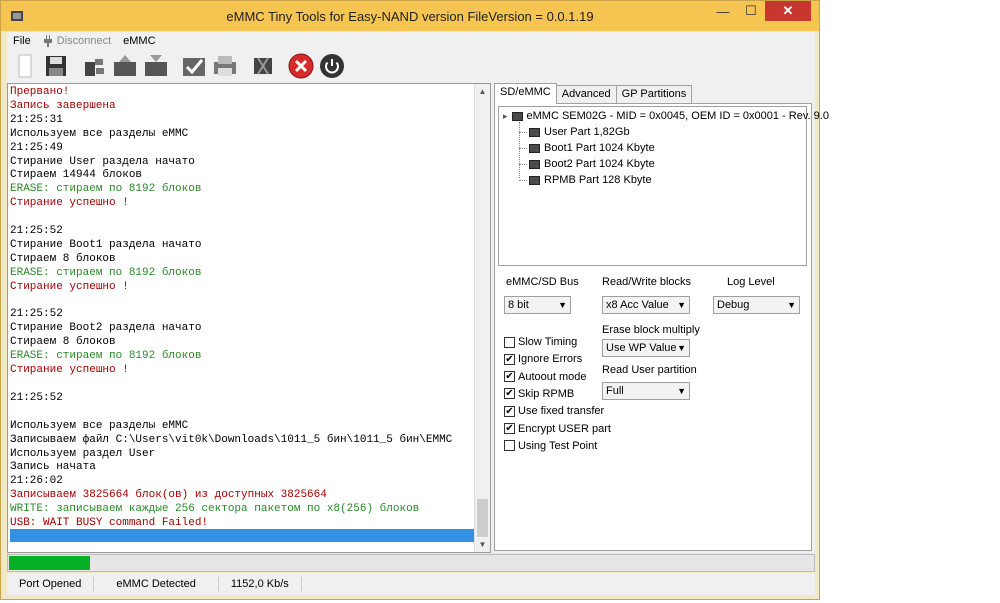  Describe the element at coordinates (482, 544) in the screenshot. I see `scroll-down-icon: ▼` at that location.